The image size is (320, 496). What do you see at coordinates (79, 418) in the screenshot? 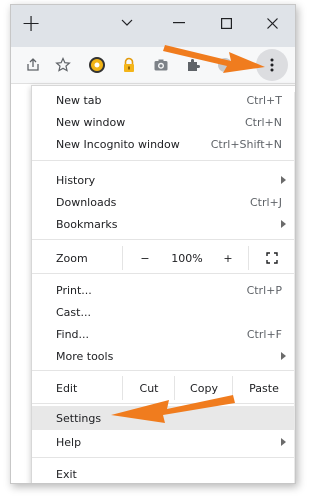
I see `menu-item-label: Settings` at bounding box center [79, 418].